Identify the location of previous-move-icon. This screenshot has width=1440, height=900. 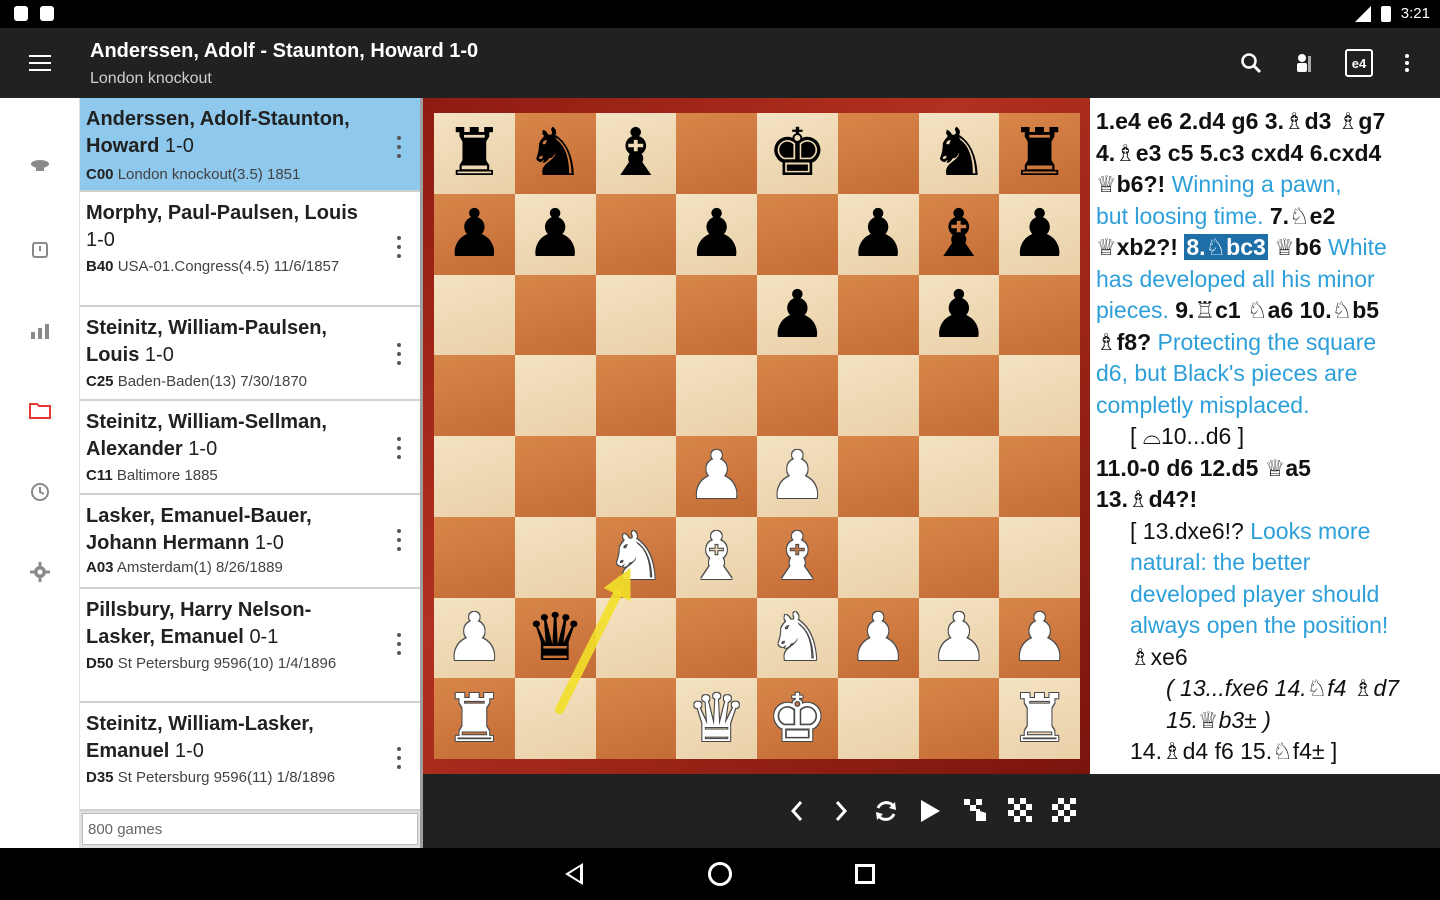
(797, 811).